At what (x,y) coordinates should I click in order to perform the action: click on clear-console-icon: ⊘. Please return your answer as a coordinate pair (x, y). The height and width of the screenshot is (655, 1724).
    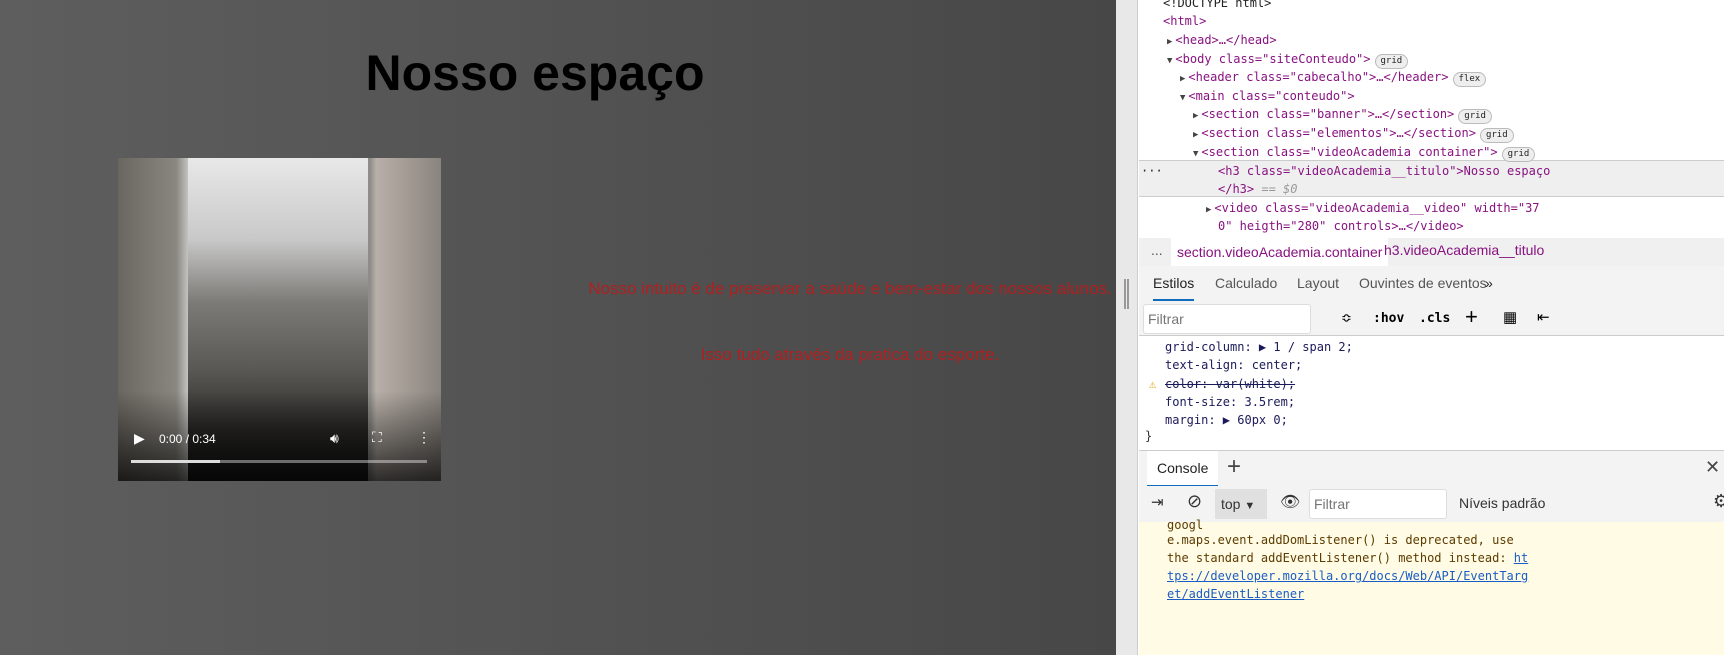
    Looking at the image, I should click on (1194, 501).